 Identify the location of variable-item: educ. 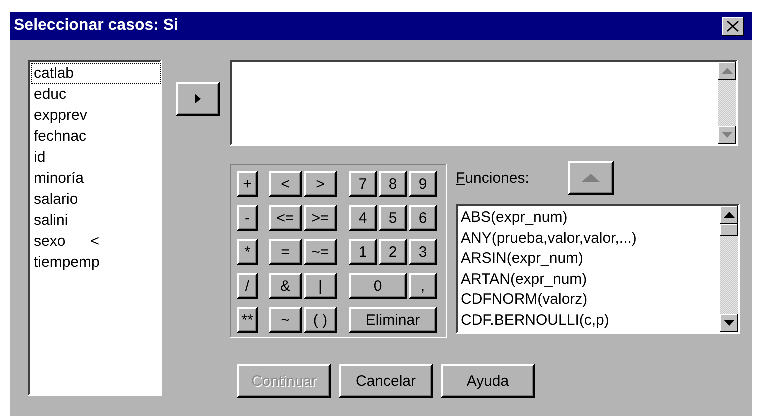
(96, 94).